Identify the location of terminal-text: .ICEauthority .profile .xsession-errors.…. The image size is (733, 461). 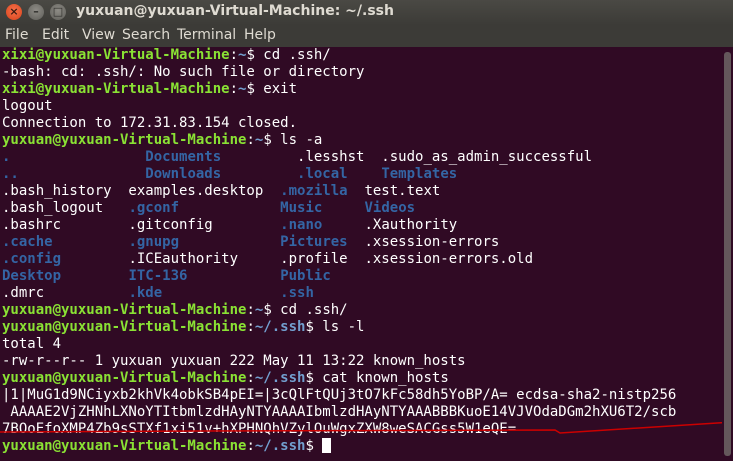
(297, 259).